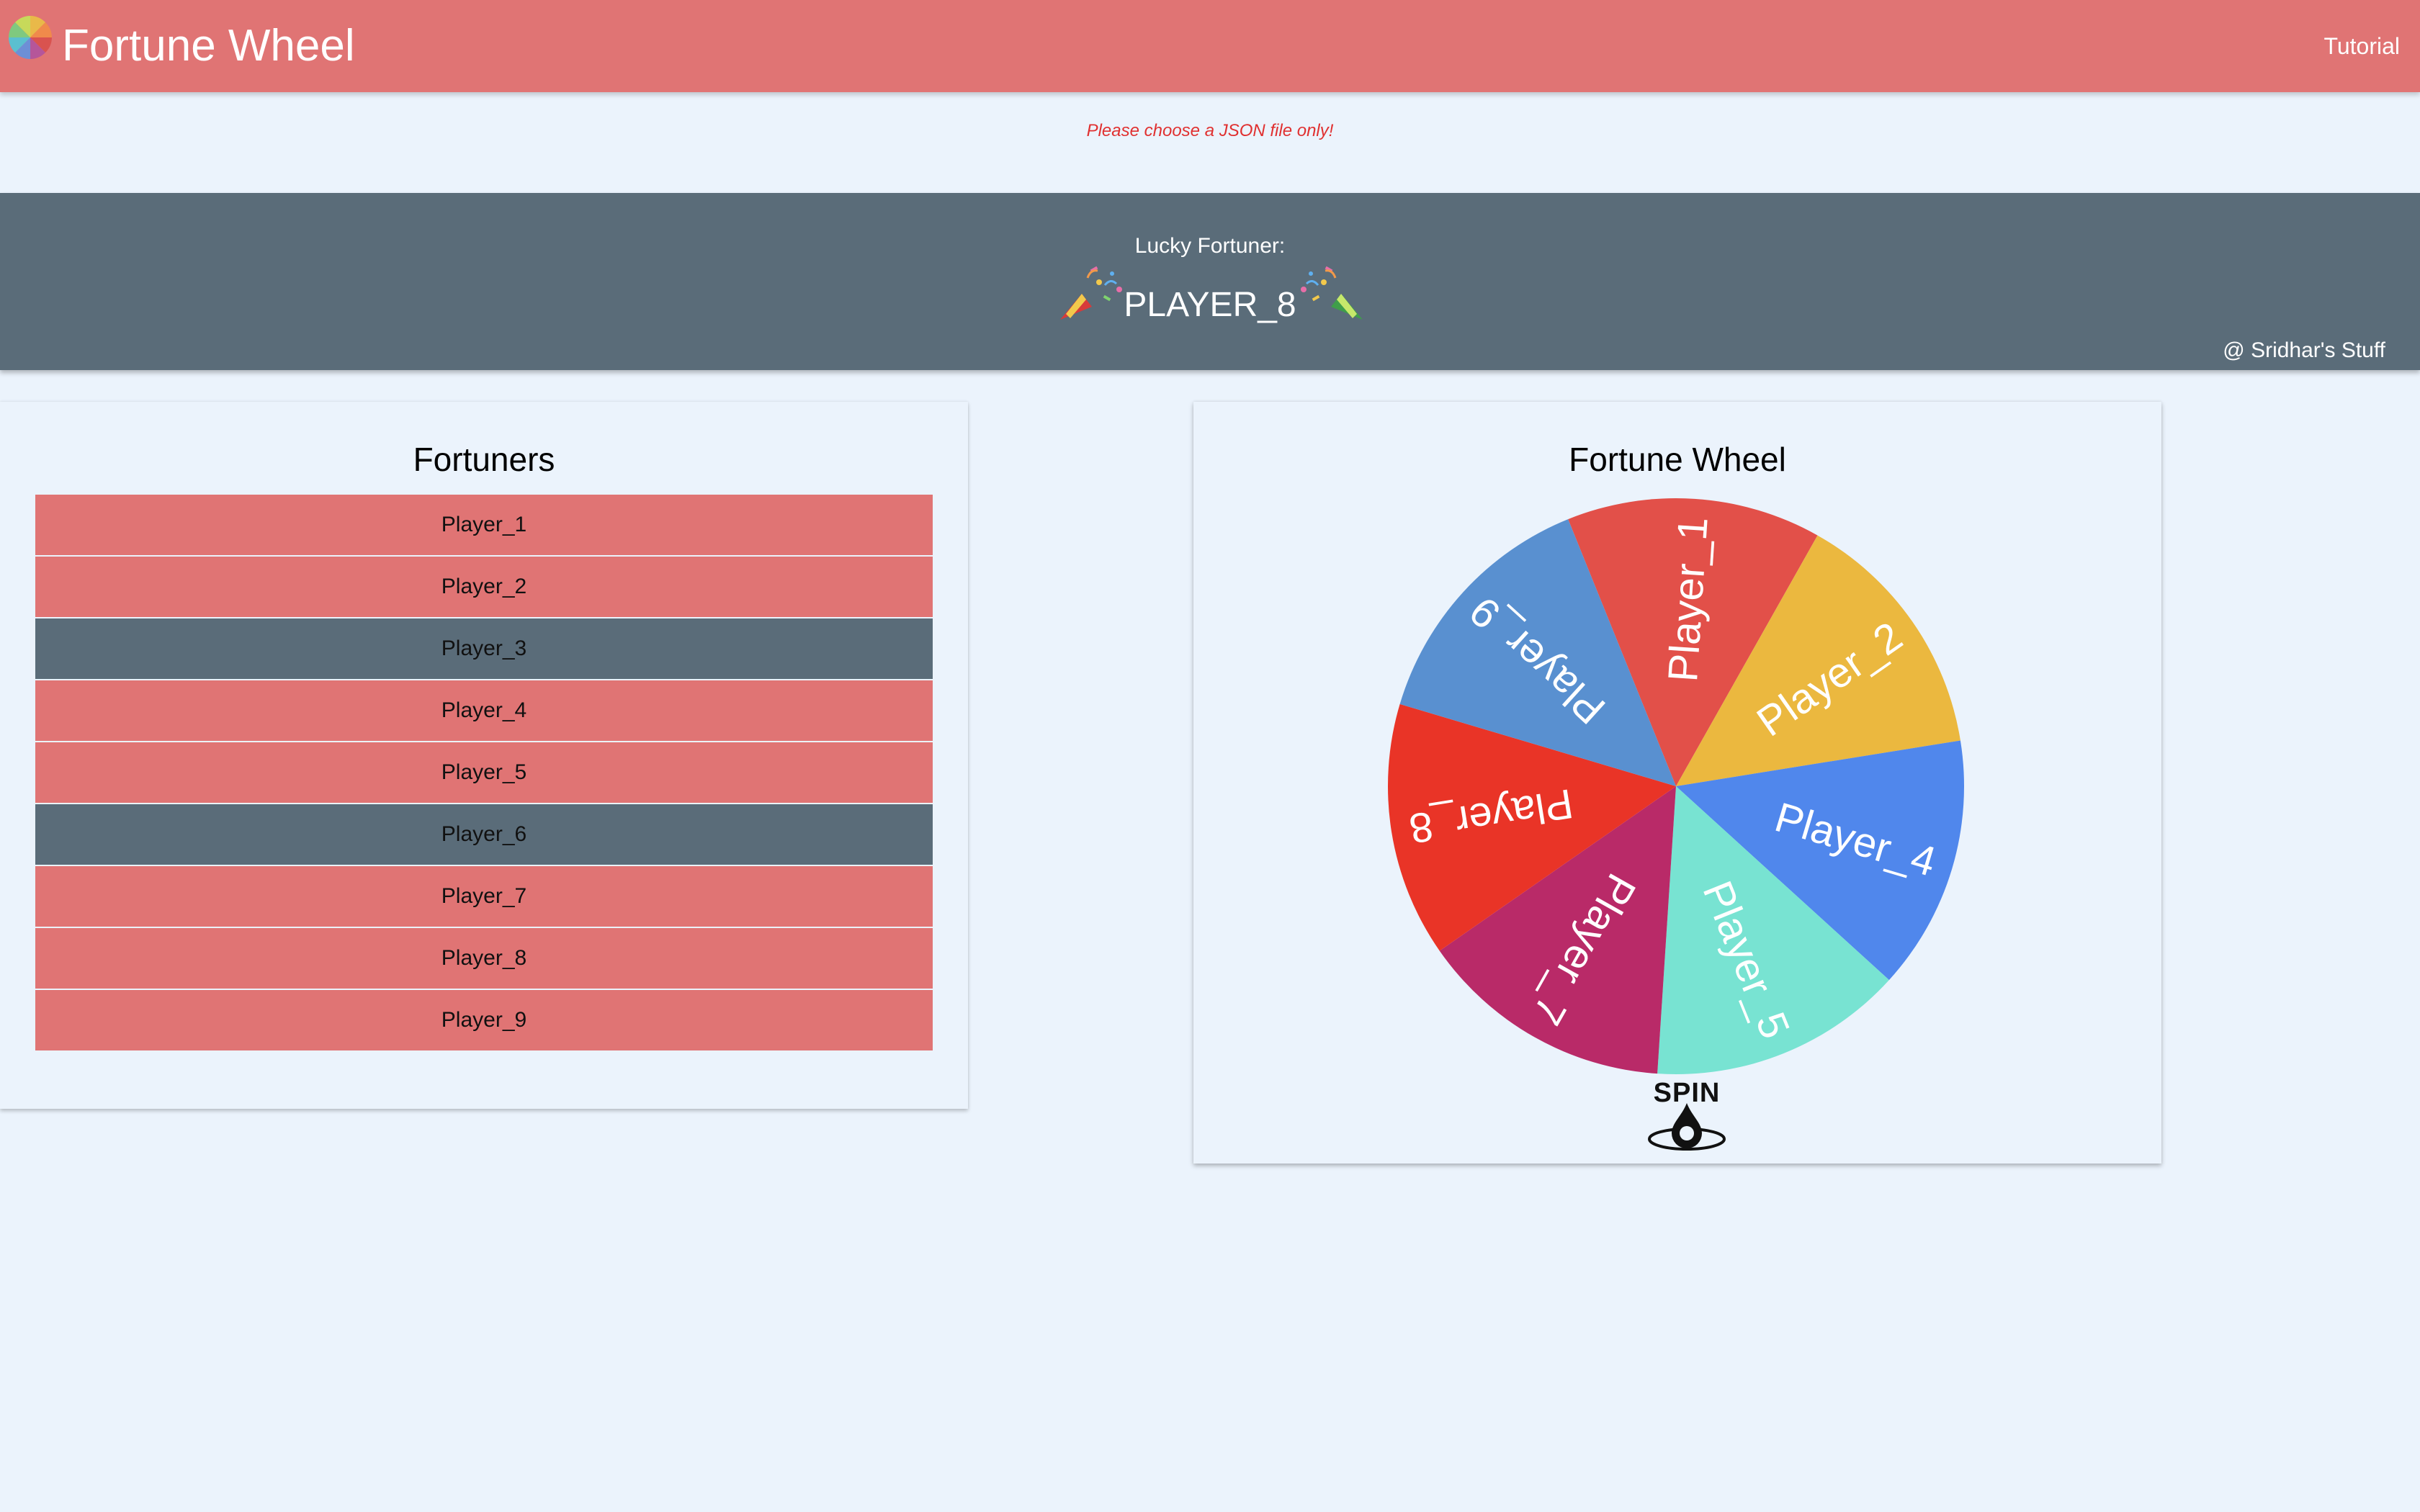 The width and height of the screenshot is (2420, 1512). I want to click on tutorial-link: Tutorial, so click(2361, 46).